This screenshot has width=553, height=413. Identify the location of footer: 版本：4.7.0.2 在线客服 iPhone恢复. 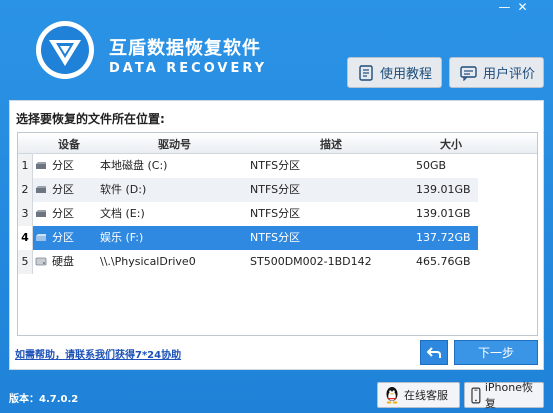
(276, 396).